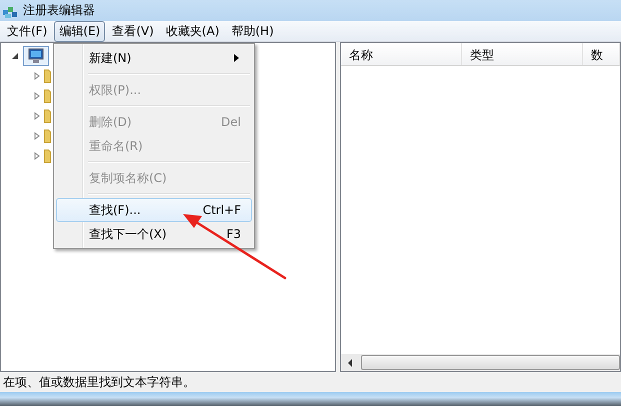 This screenshot has height=406, width=621. What do you see at coordinates (192, 31) in the screenshot?
I see `menu-item: 收藏夹(A)` at bounding box center [192, 31].